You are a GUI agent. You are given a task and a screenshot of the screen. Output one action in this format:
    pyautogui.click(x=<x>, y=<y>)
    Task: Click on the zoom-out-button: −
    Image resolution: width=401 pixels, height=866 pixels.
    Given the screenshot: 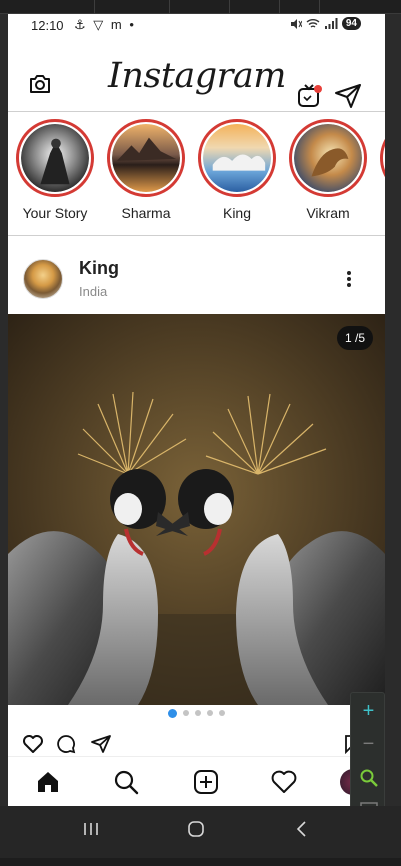 What is the action you would take?
    pyautogui.click(x=368, y=744)
    